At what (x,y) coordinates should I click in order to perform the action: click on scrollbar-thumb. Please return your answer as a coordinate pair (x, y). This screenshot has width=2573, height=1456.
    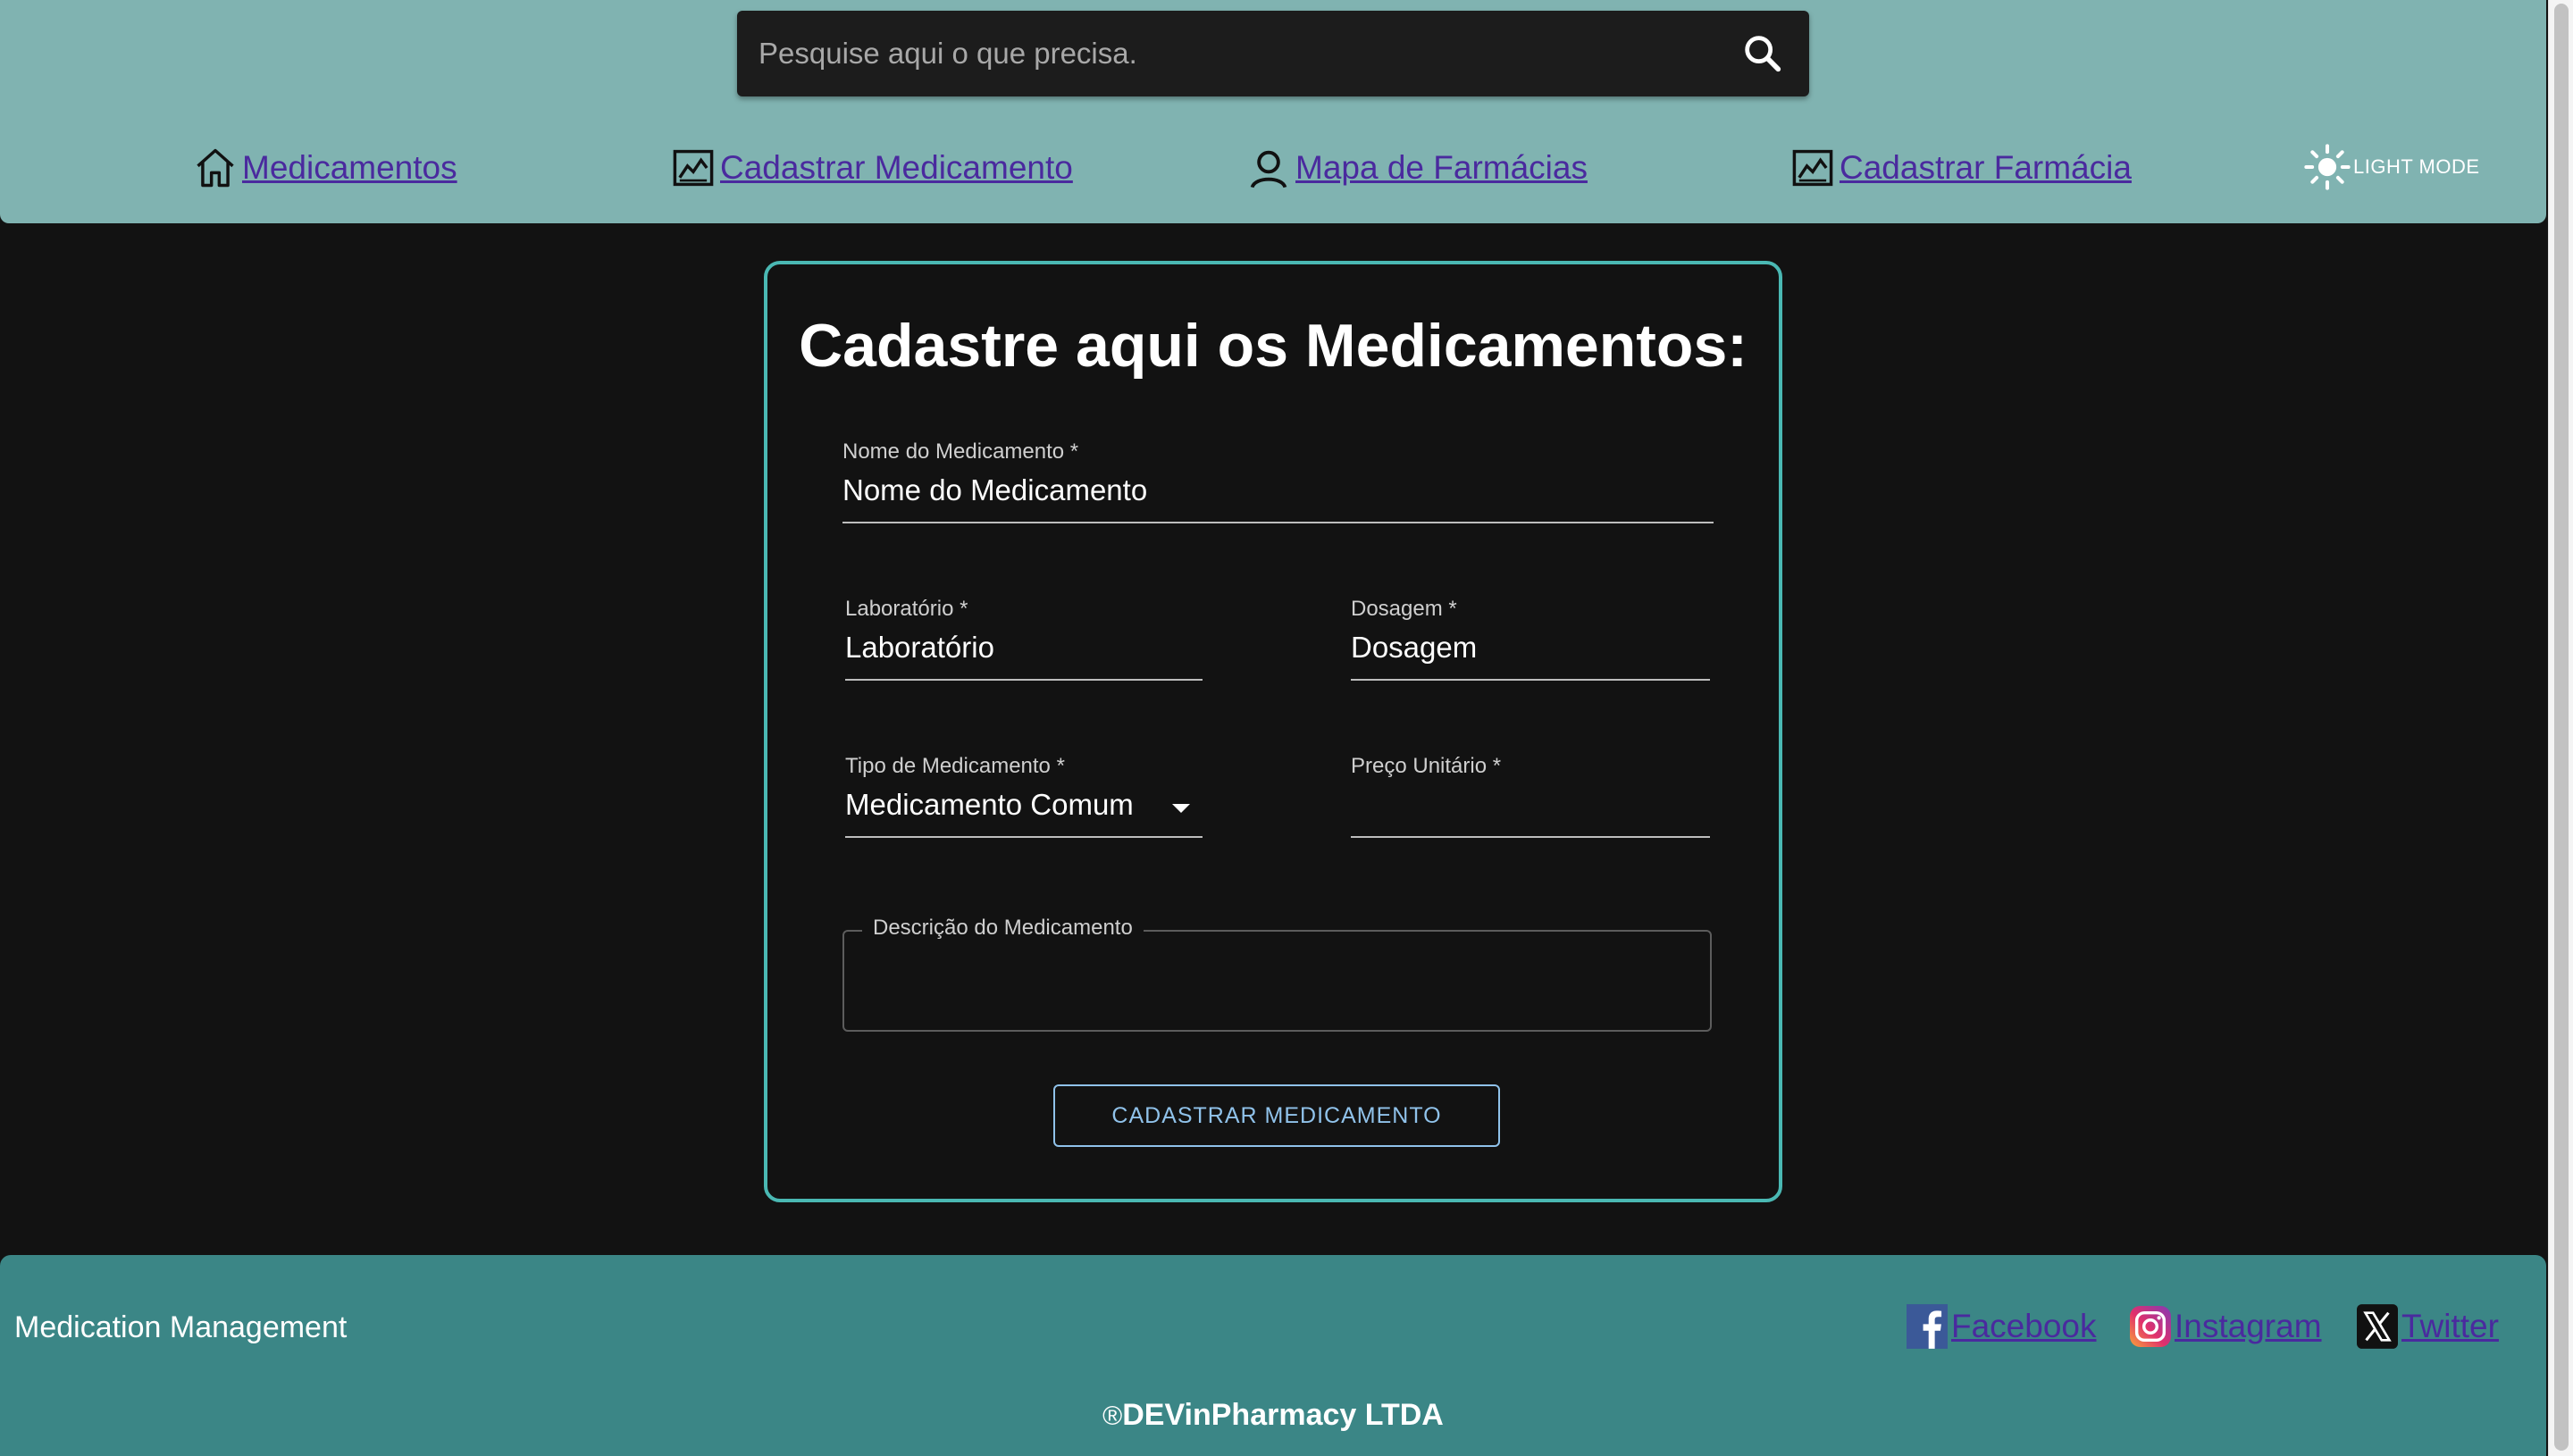
    Looking at the image, I should click on (2561, 727).